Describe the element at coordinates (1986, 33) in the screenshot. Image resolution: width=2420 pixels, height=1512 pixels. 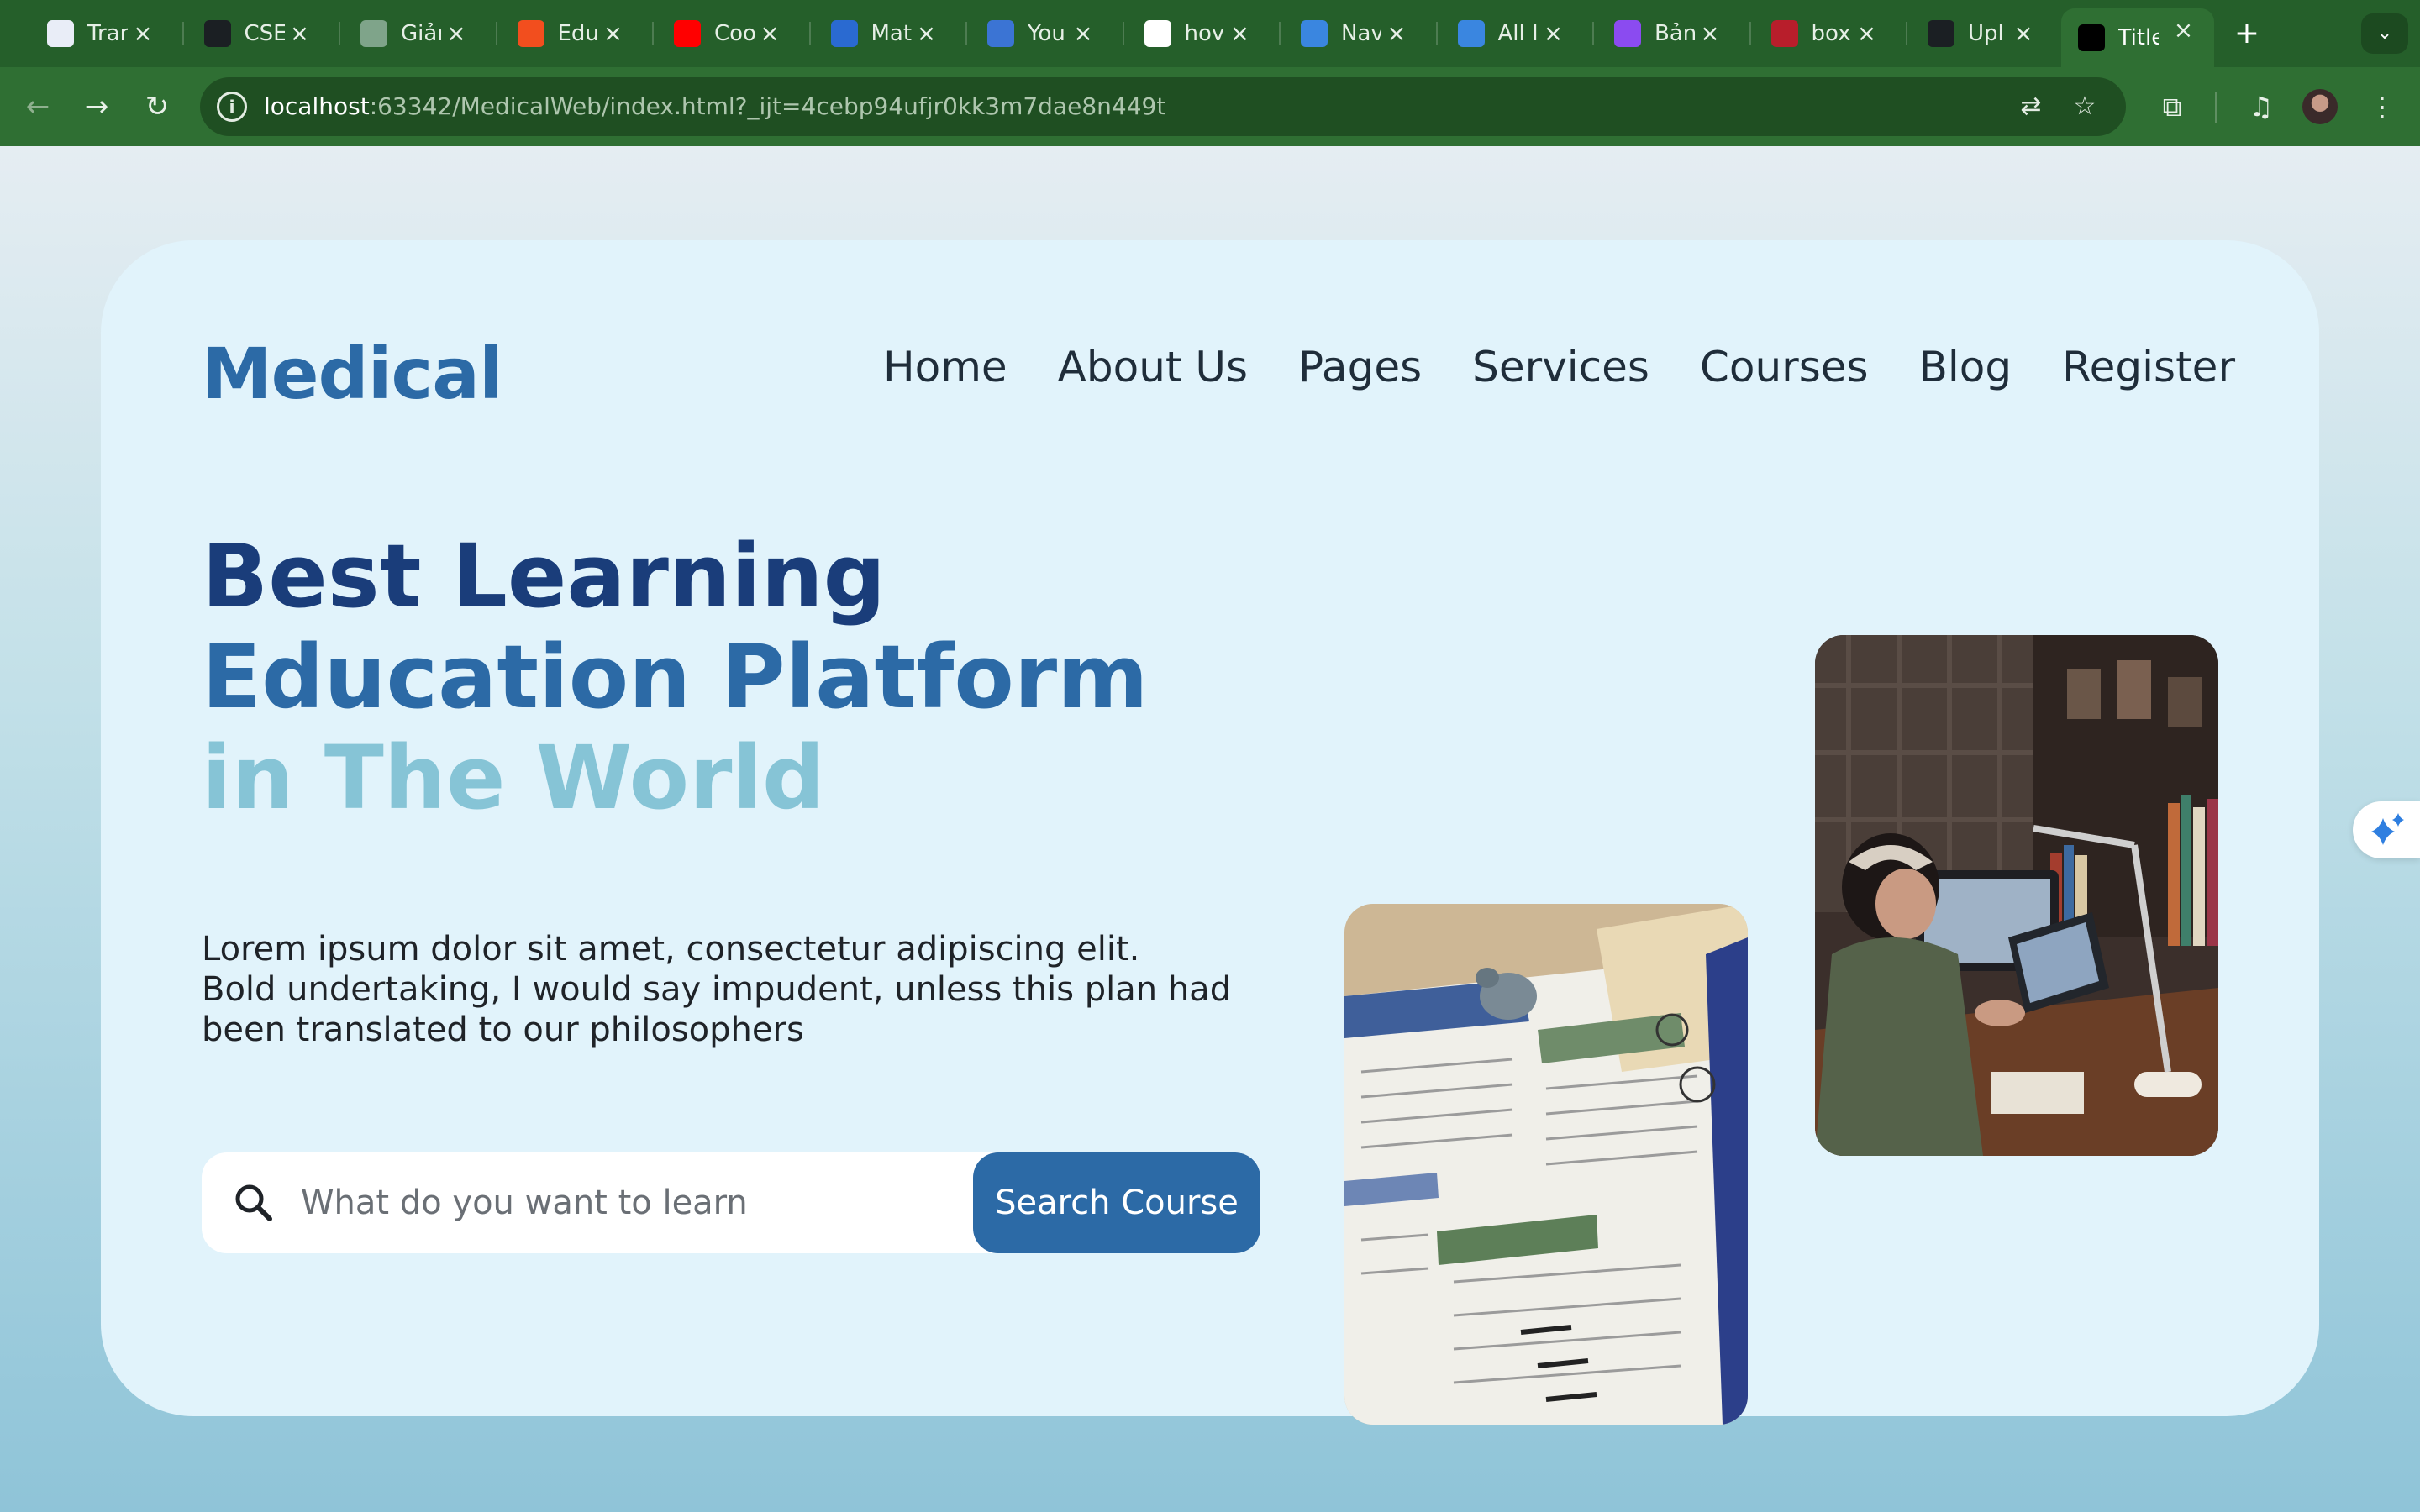
I see `tab-title: Upl` at that location.